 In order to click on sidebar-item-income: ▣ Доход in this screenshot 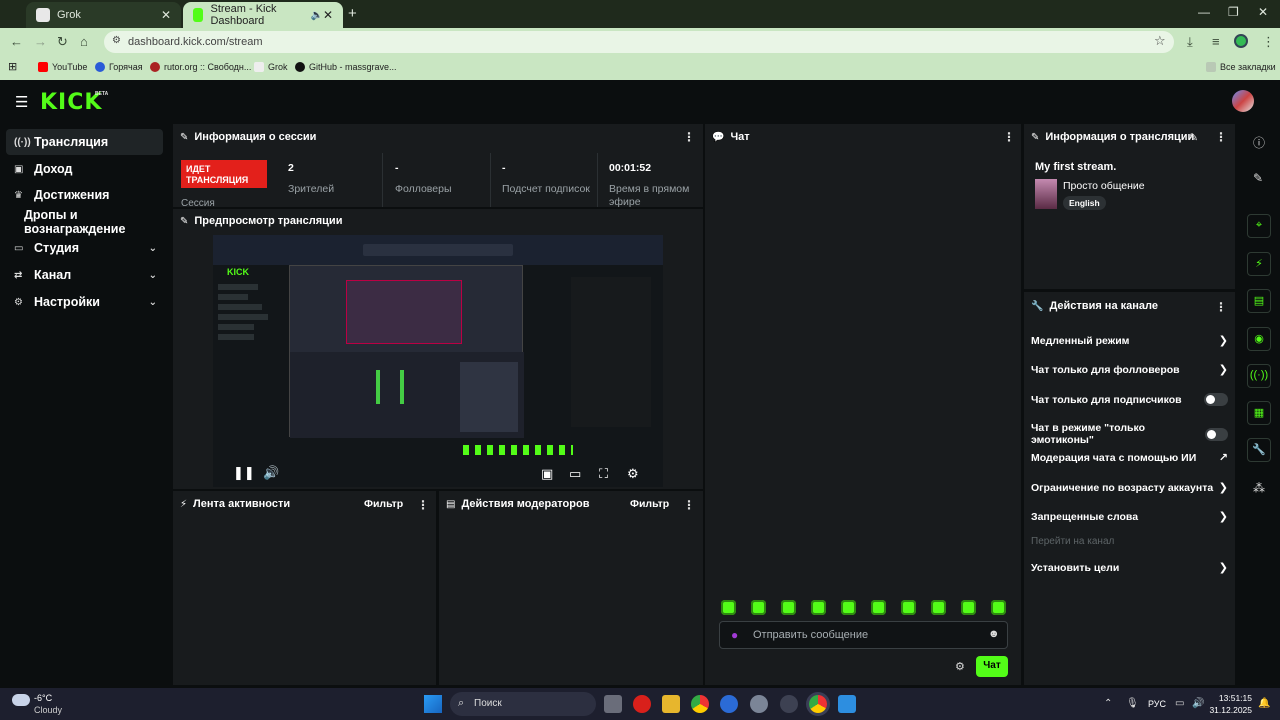, I will do `click(84, 169)`.